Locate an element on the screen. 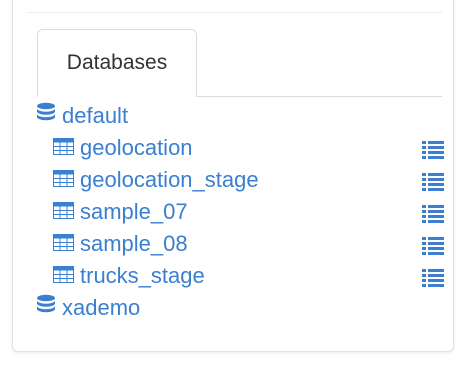 The image size is (476, 376). table-name: trucks_stage is located at coordinates (142, 275).